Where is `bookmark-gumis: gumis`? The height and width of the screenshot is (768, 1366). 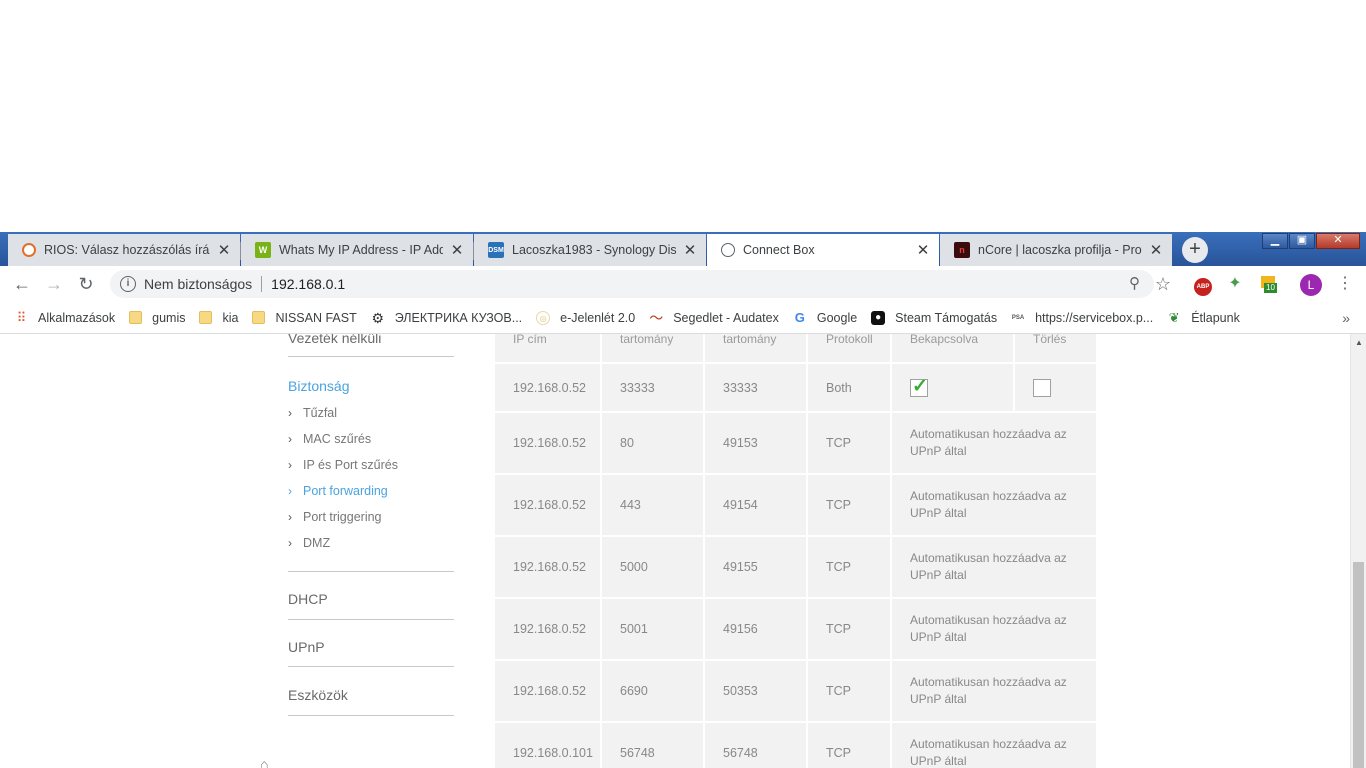 bookmark-gumis: gumis is located at coordinates (157, 318).